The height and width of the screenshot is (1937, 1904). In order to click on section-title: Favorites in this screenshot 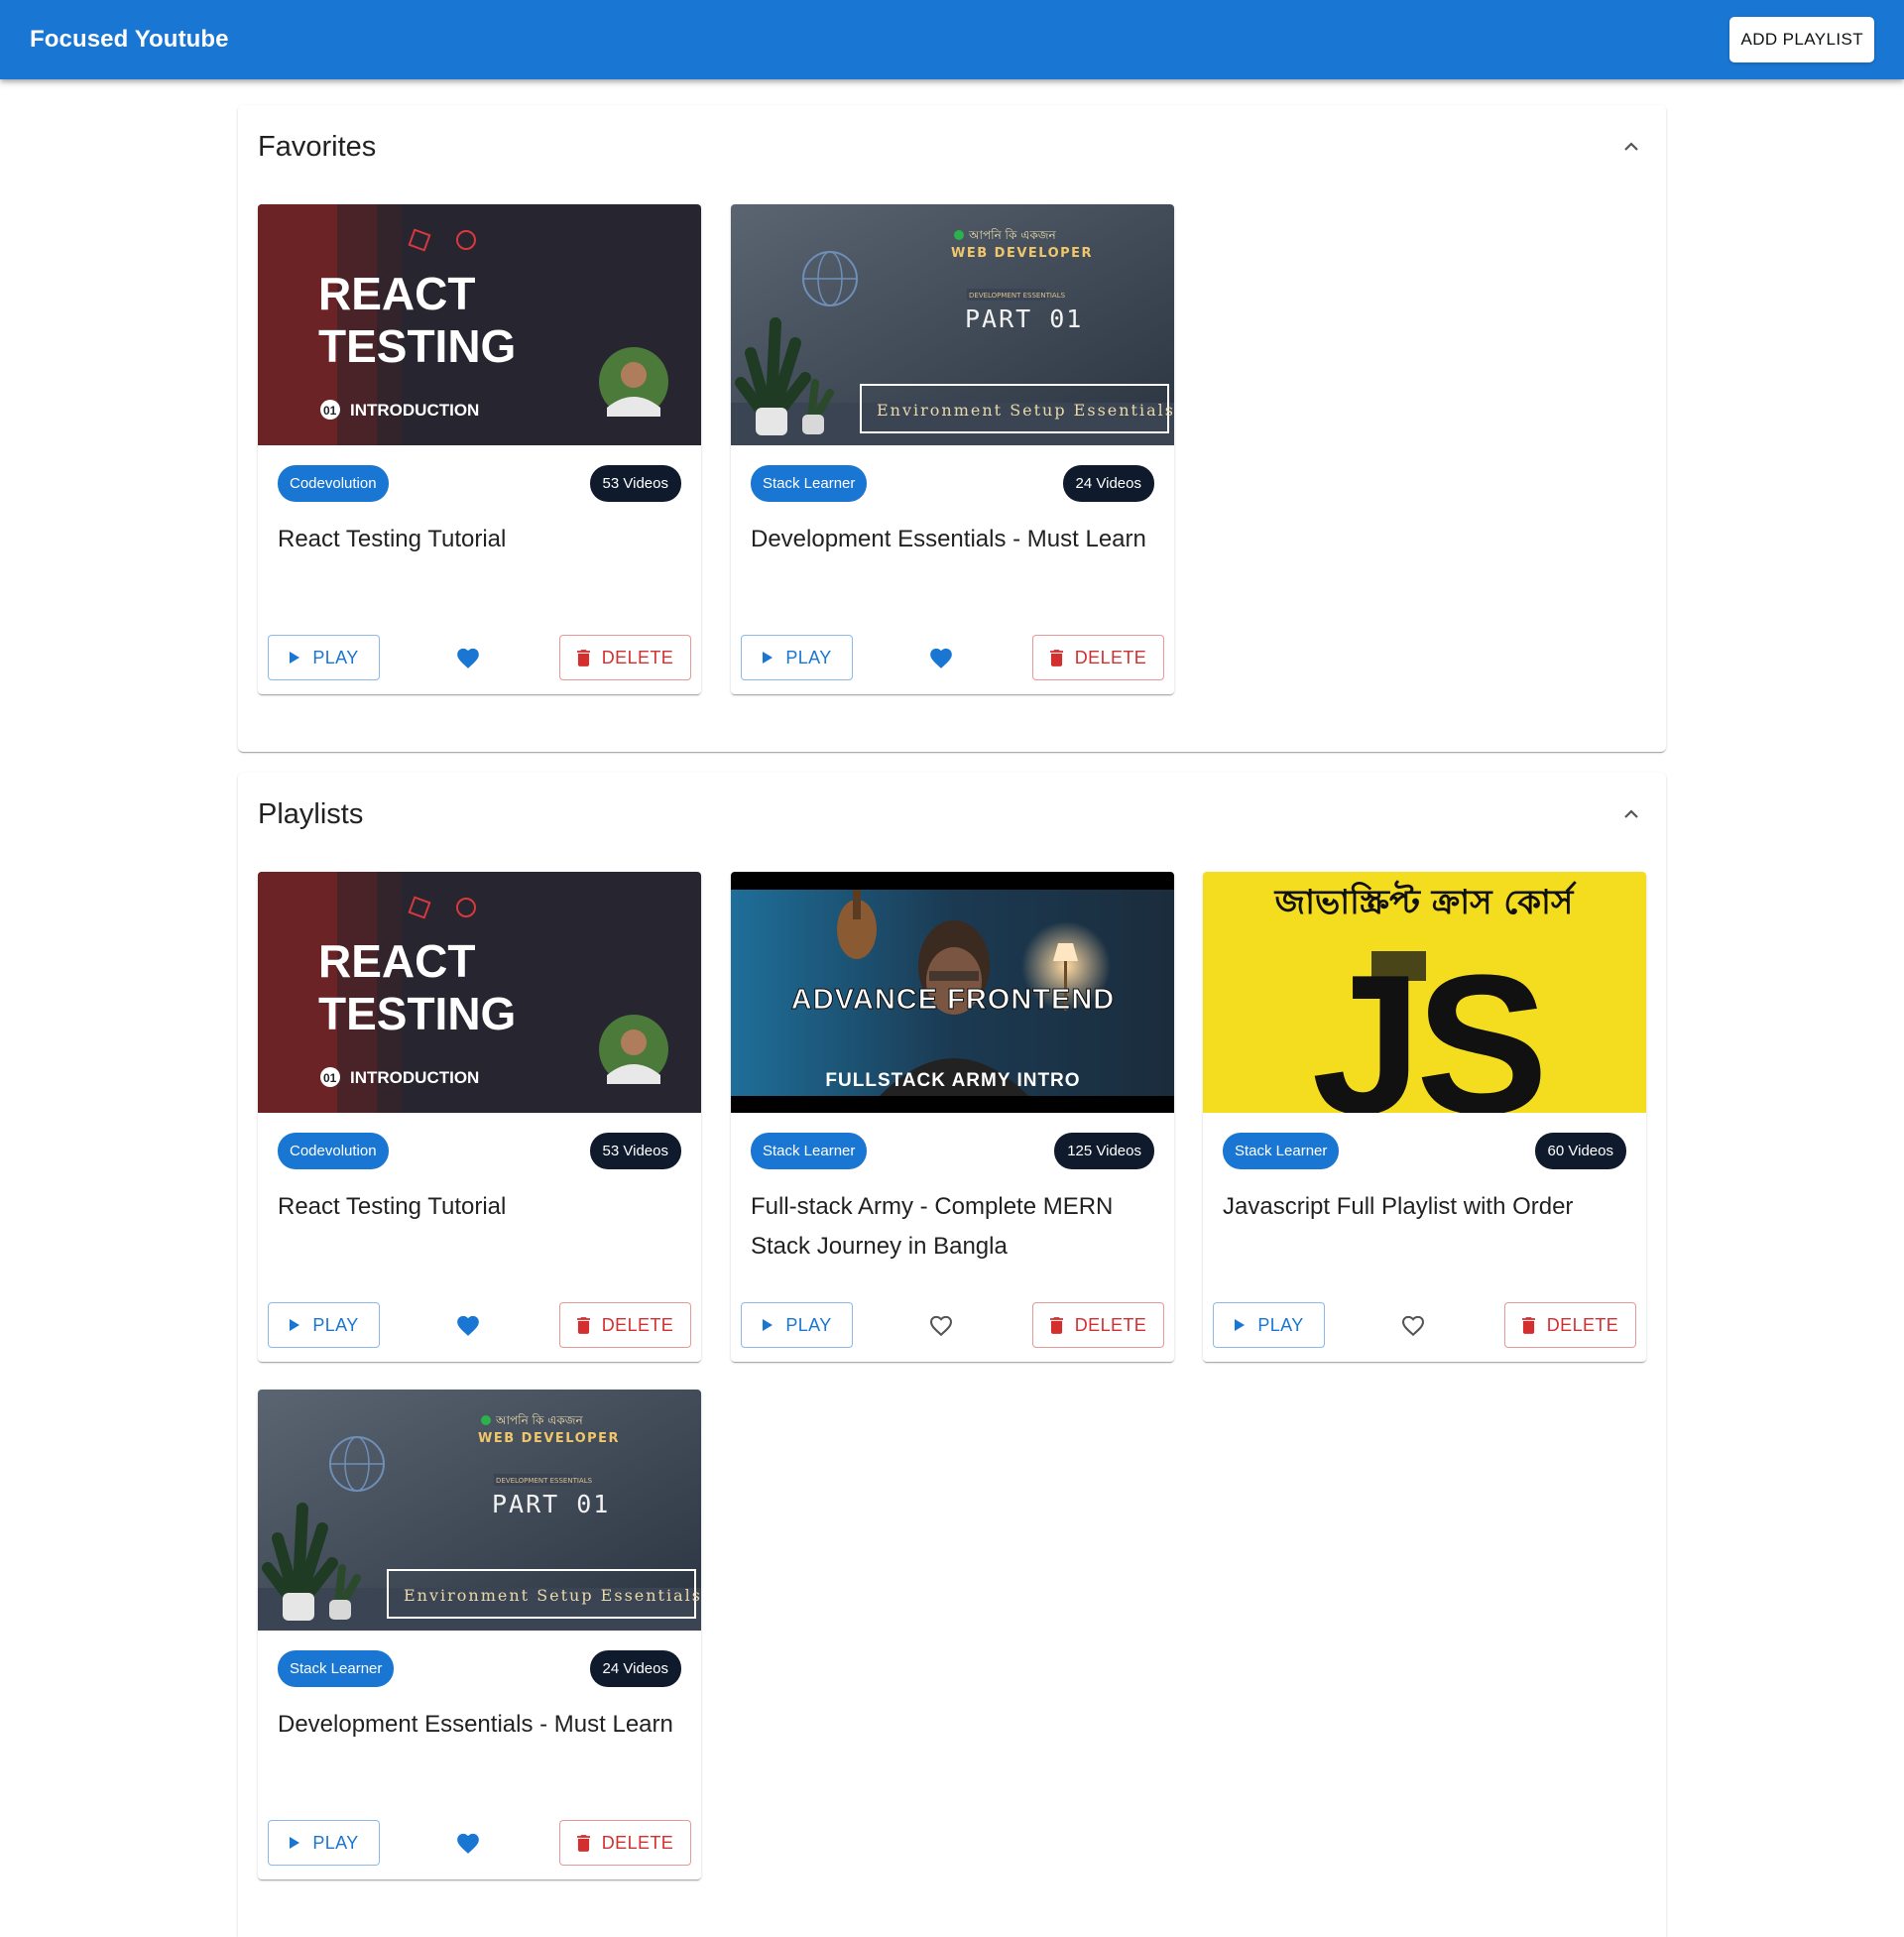, I will do `click(317, 146)`.